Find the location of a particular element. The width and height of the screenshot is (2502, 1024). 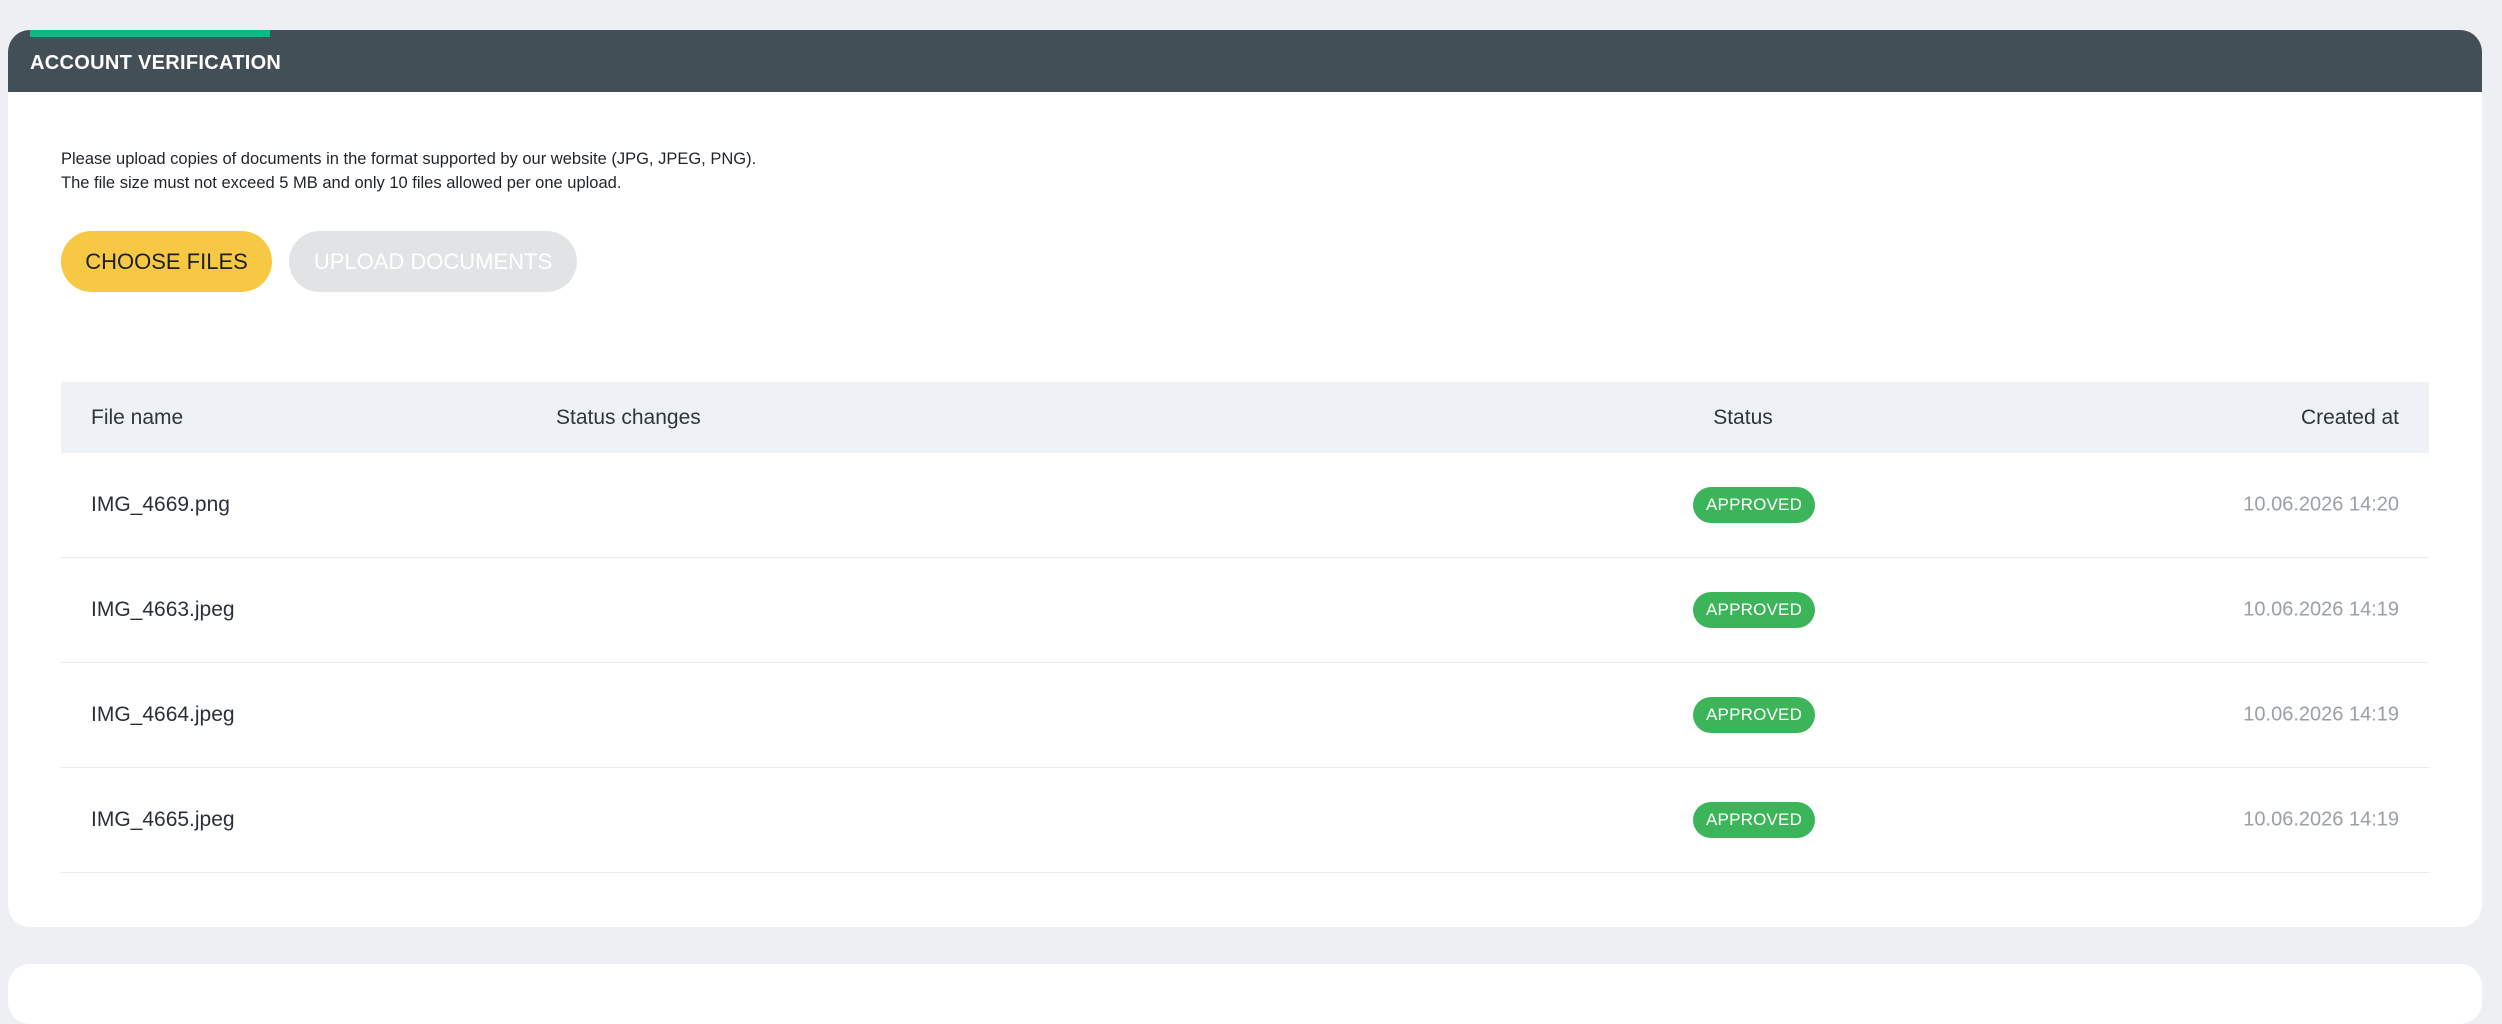

file-name-cell: IMG_4664.jpeg is located at coordinates (163, 714).